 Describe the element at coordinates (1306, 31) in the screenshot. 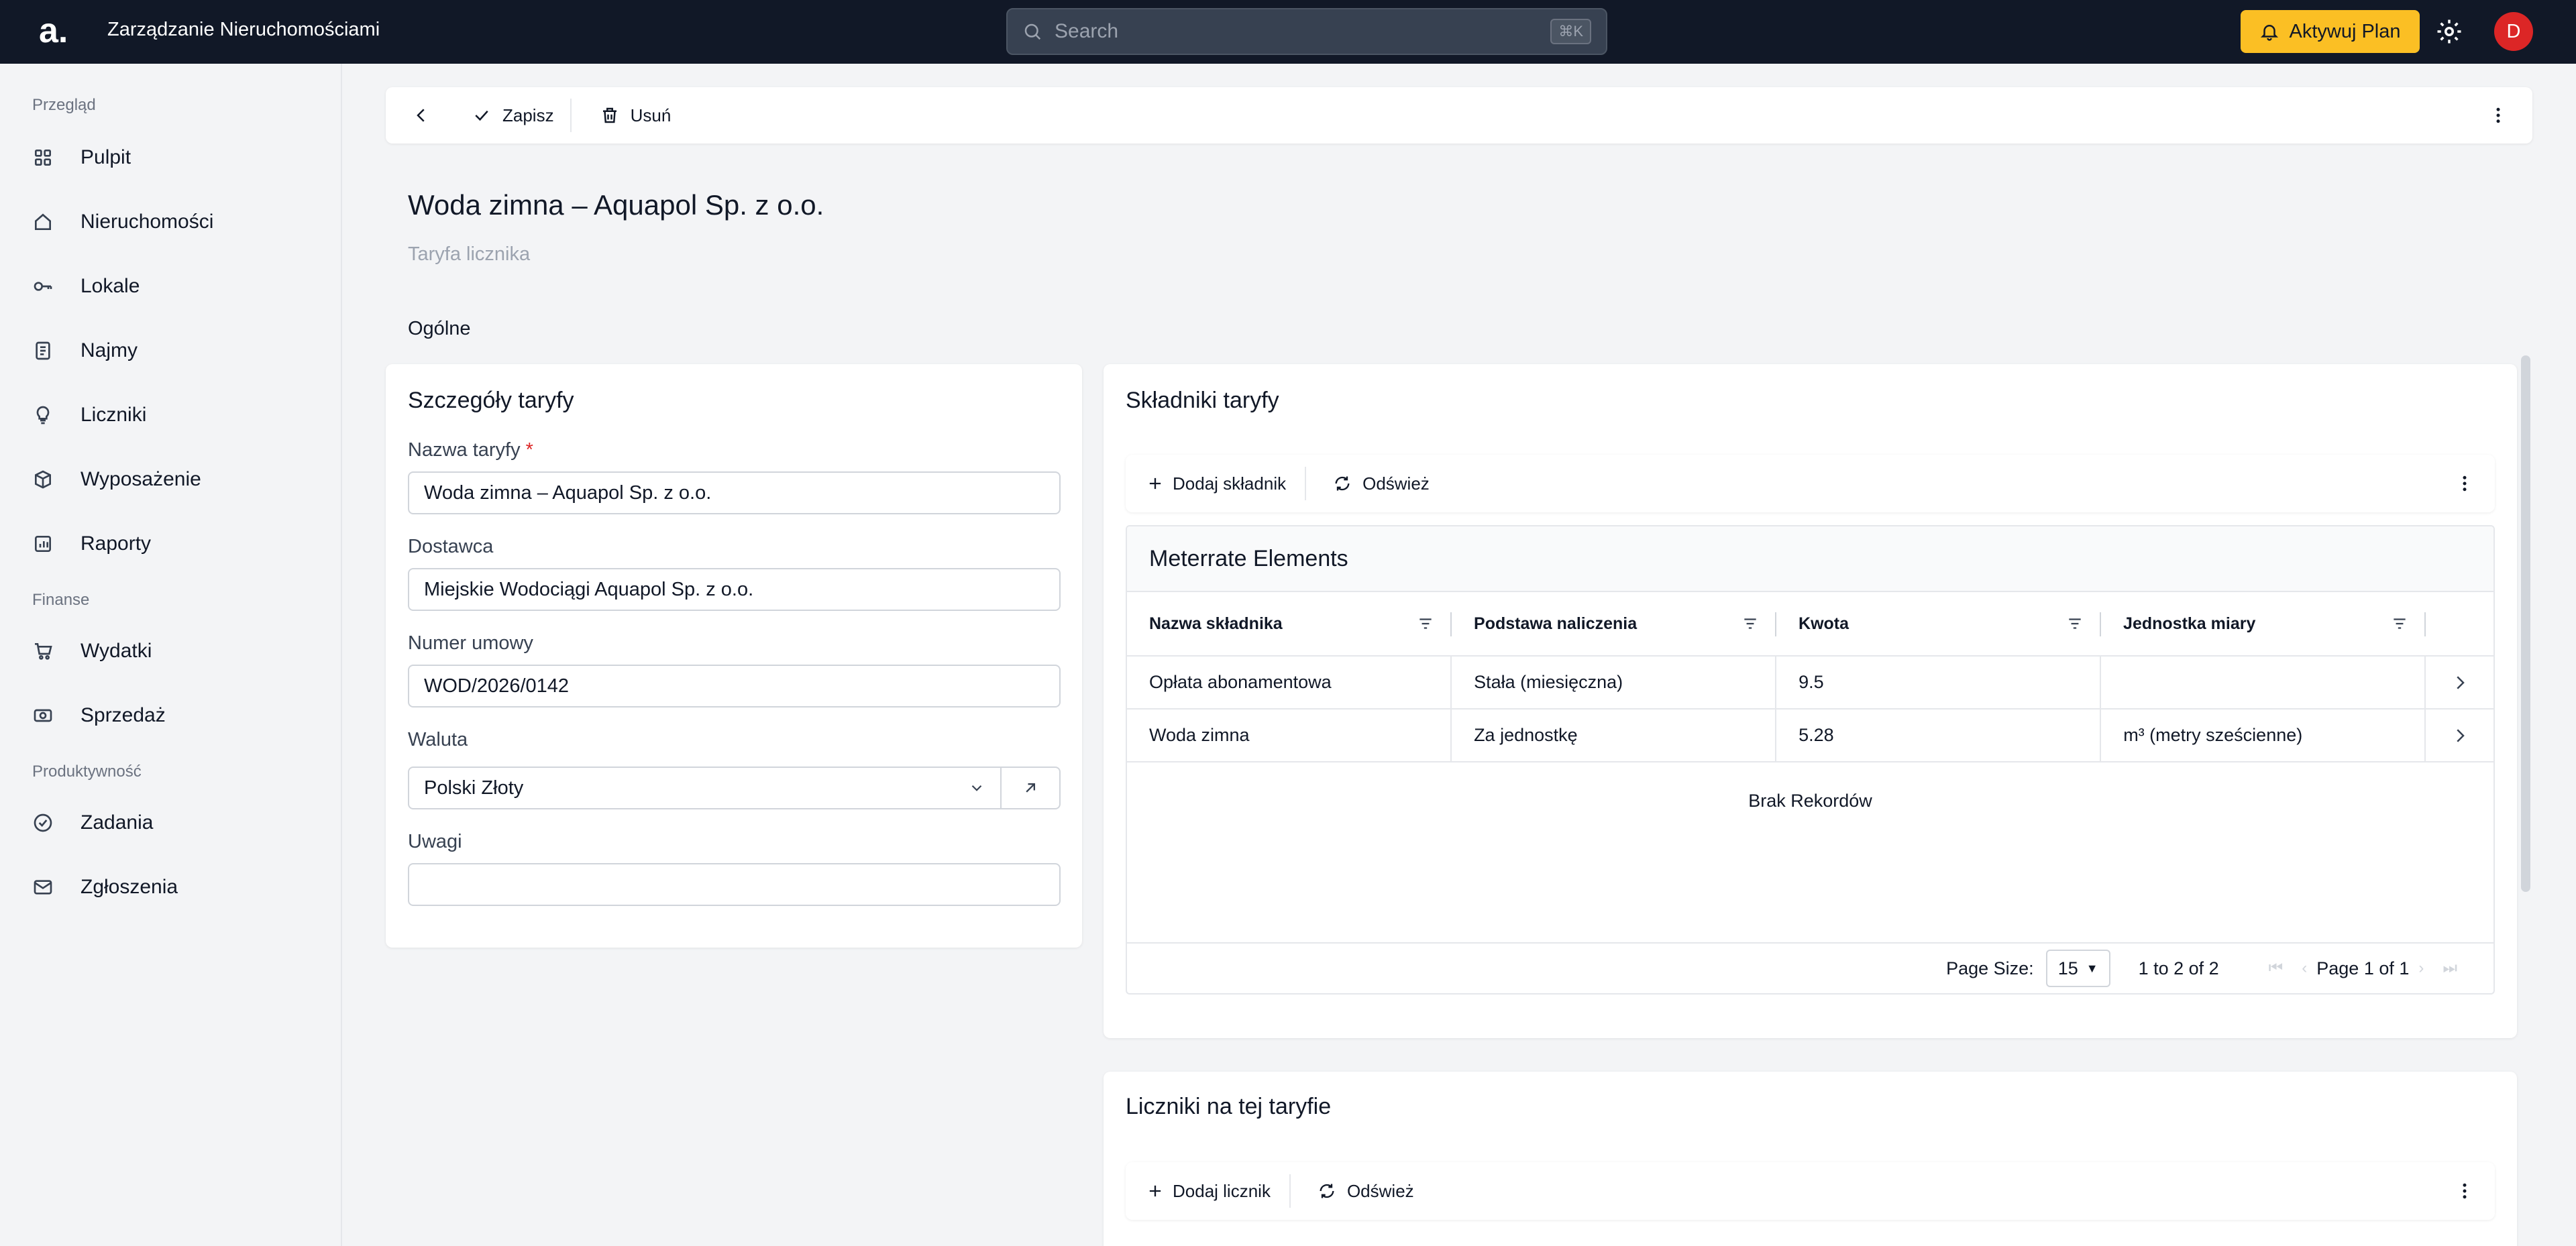

I see `search-input: Search ⌘K` at that location.